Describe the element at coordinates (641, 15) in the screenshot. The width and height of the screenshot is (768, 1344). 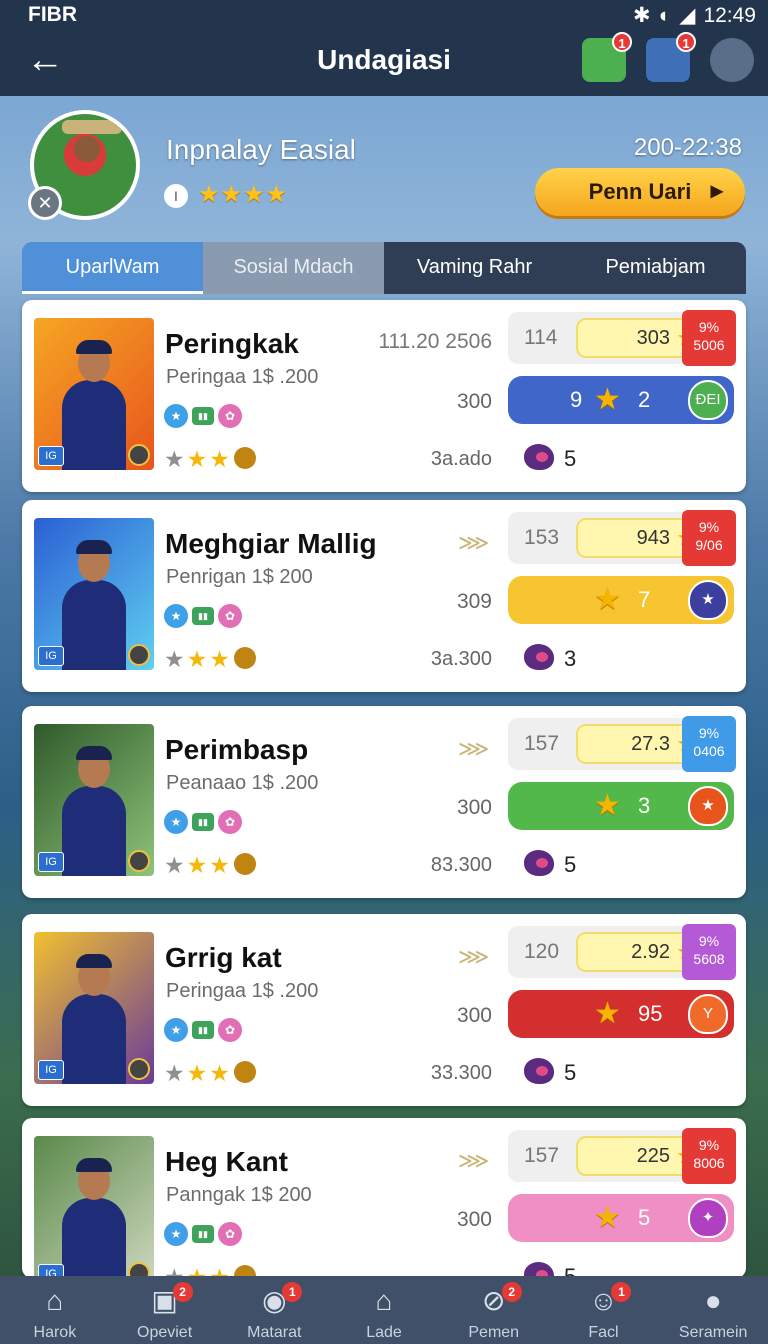
I see `bluetooth-icon: ✱` at that location.